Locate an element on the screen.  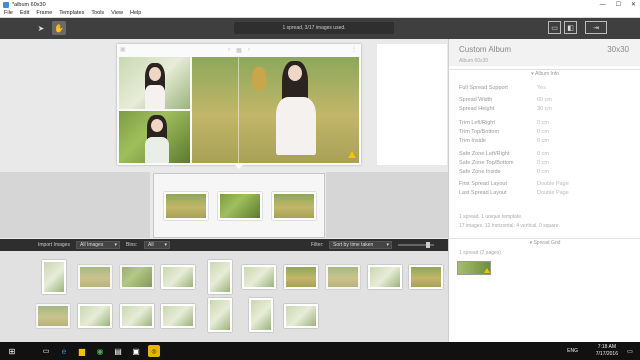
info-row: Spread Width 60 cm is located at coordinates (505, 100).